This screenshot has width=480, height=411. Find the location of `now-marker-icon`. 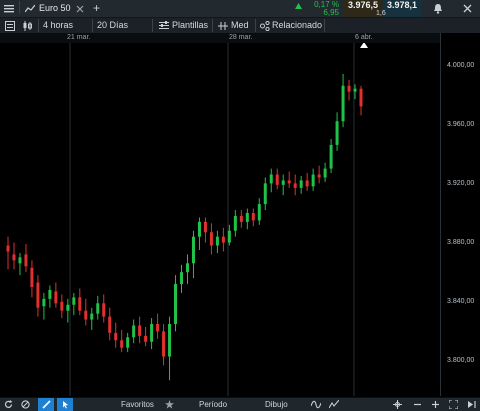

now-marker-icon is located at coordinates (364, 45).